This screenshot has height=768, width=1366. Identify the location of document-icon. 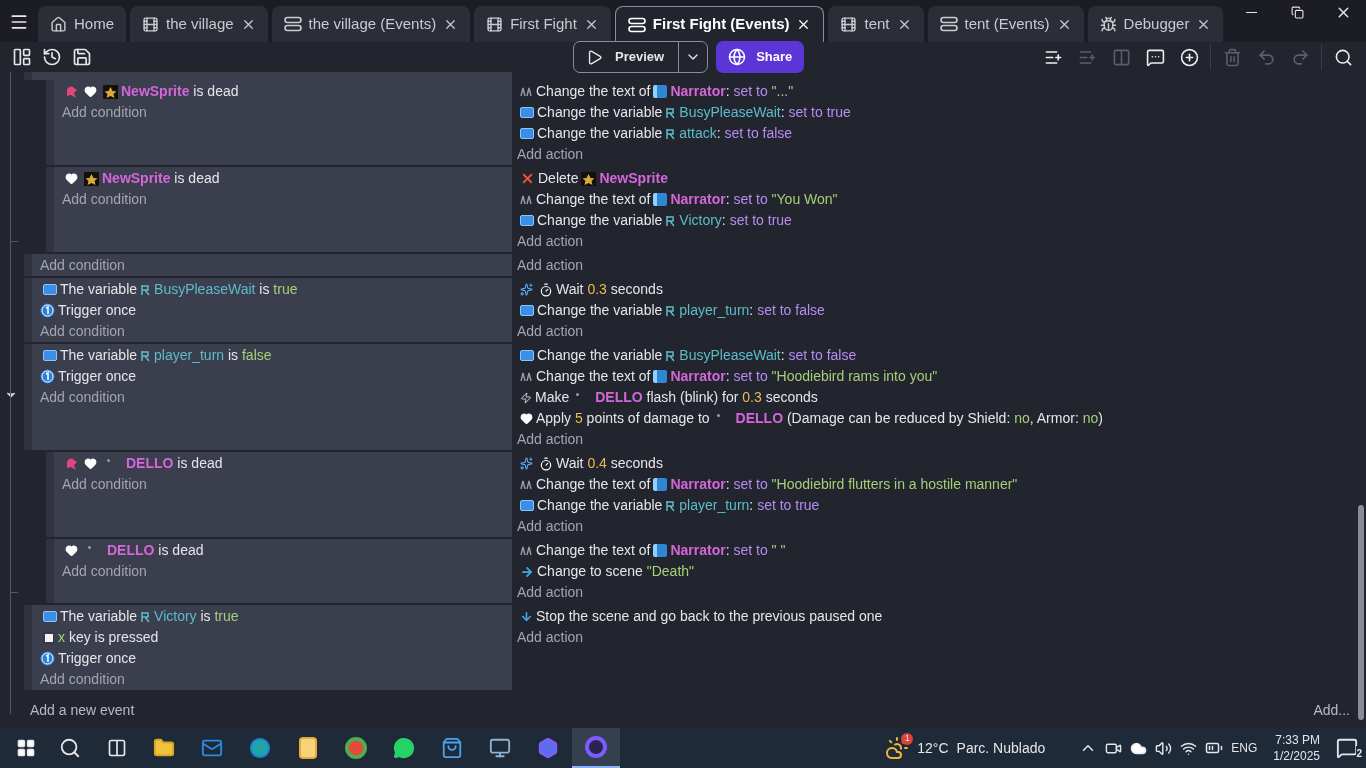
(308, 748).